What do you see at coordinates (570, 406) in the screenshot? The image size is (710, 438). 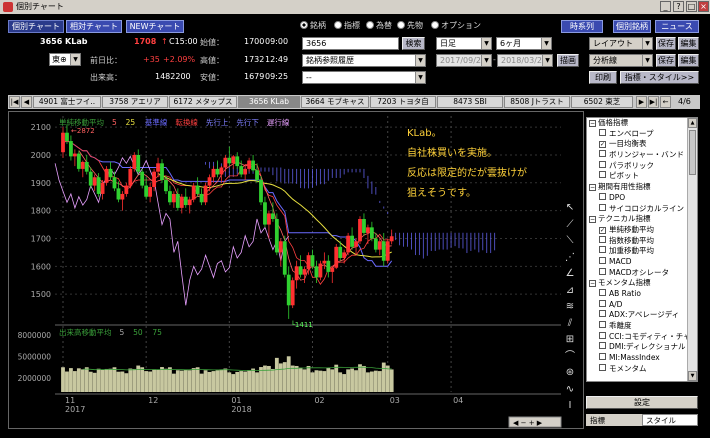 I see `text-tool-icon: Ⅰ` at bounding box center [570, 406].